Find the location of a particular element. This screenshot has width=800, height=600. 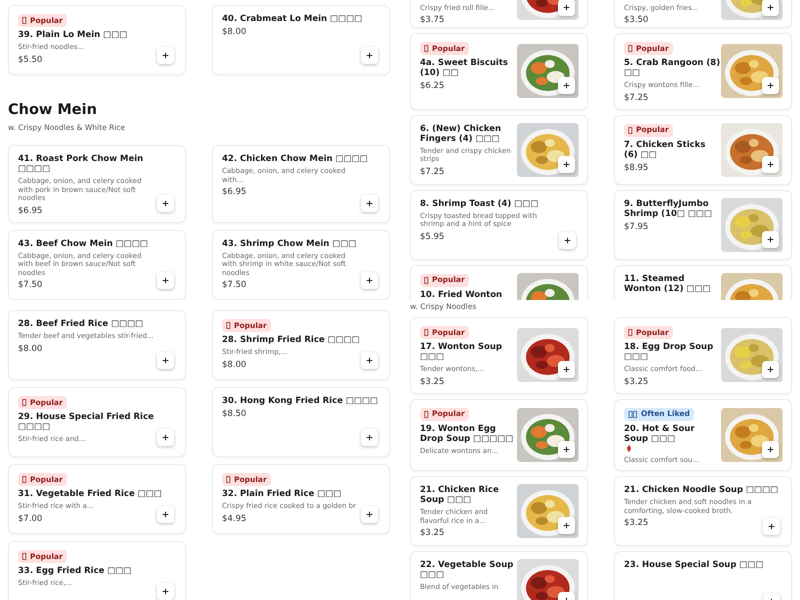

item-title: 33. Egg Fried Rice □□□ is located at coordinates (75, 571).